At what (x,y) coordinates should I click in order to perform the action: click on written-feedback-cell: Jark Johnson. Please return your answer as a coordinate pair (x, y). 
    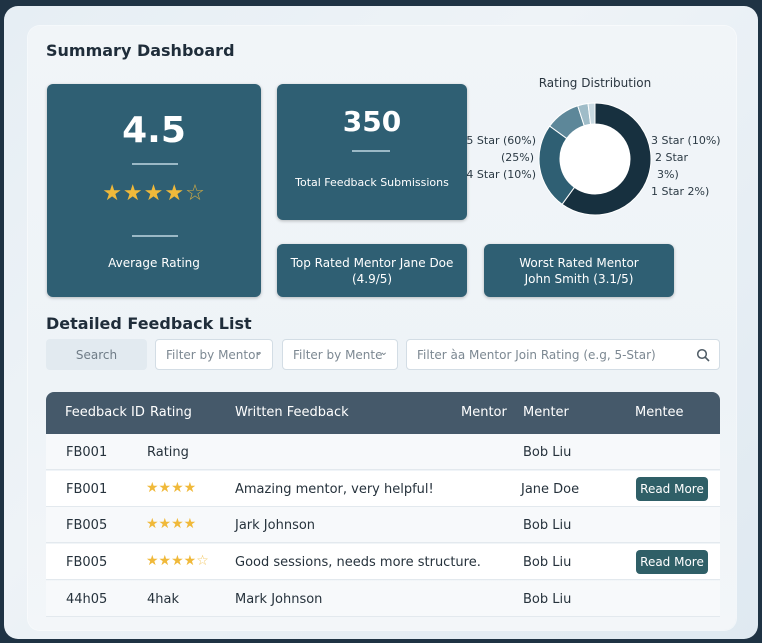
    Looking at the image, I should click on (275, 525).